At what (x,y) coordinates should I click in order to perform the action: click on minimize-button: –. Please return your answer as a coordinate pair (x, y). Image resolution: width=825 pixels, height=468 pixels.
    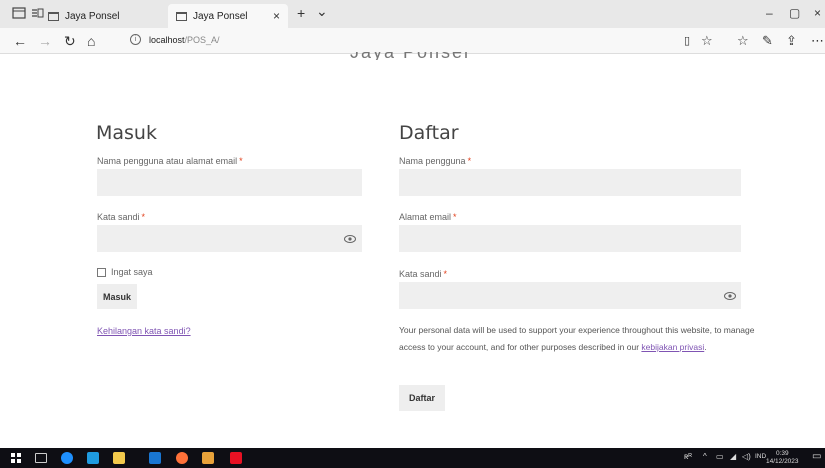
    Looking at the image, I should click on (769, 13).